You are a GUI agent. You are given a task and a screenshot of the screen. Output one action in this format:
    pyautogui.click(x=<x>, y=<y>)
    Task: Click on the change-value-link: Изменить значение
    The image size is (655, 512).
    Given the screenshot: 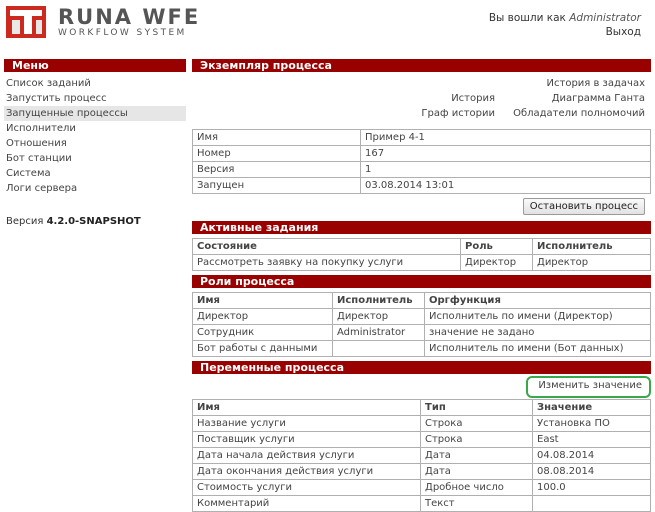 What is the action you would take?
    pyautogui.click(x=590, y=385)
    